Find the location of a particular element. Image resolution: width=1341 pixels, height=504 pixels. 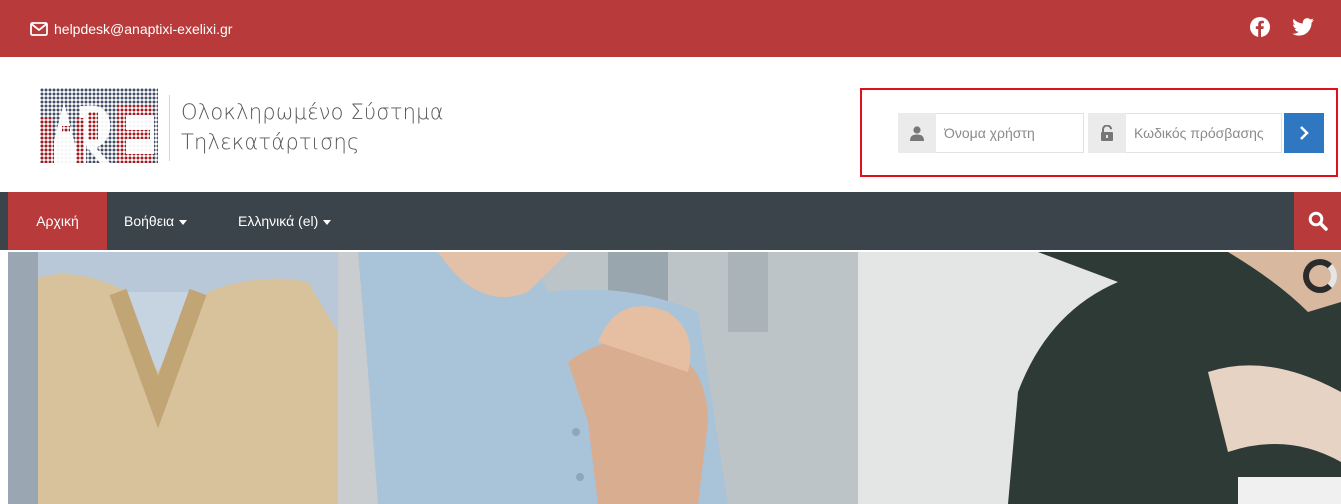

username-input is located at coordinates (1010, 133).